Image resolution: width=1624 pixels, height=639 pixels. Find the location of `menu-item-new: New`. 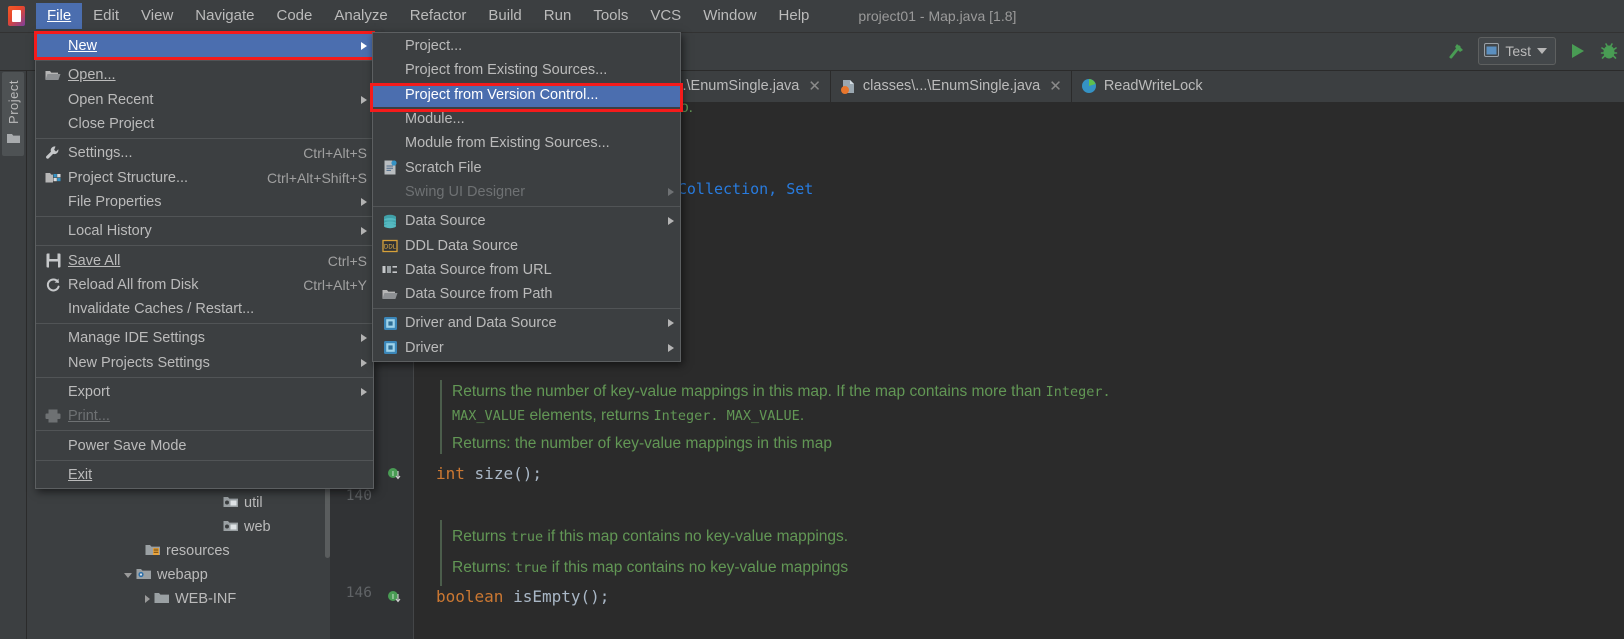

menu-item-new: New is located at coordinates (204, 46).